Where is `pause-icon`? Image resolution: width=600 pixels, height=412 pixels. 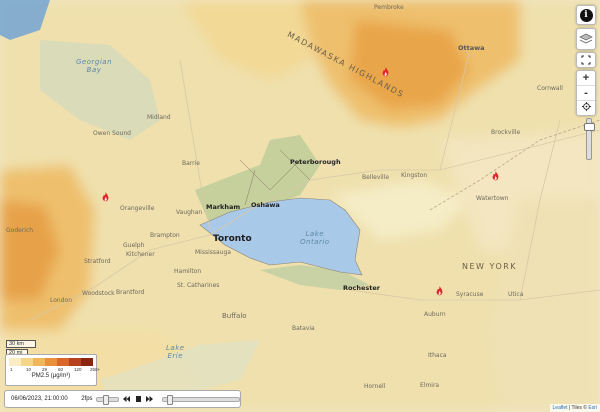 pause-icon is located at coordinates (138, 399).